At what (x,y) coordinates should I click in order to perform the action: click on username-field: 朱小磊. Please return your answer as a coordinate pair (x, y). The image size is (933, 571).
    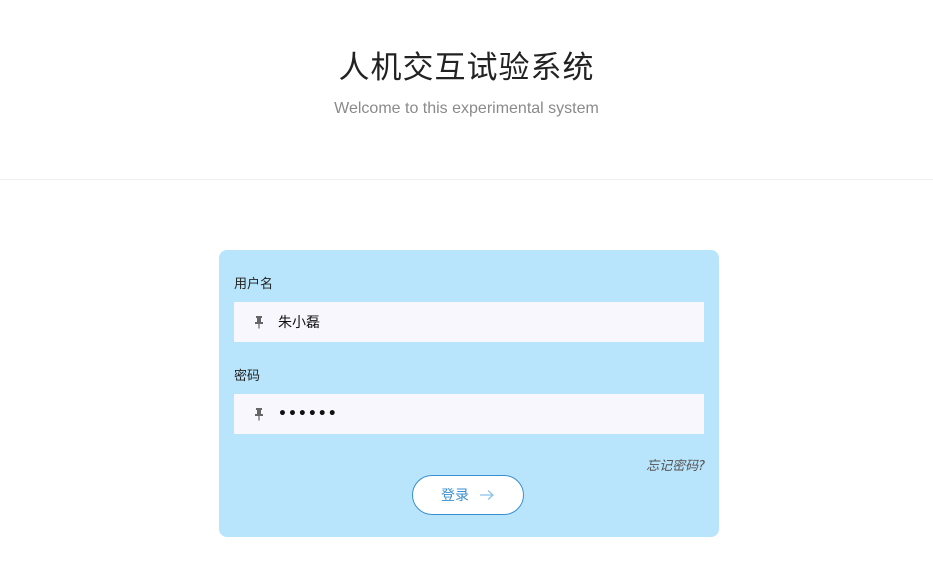
    Looking at the image, I should click on (469, 322).